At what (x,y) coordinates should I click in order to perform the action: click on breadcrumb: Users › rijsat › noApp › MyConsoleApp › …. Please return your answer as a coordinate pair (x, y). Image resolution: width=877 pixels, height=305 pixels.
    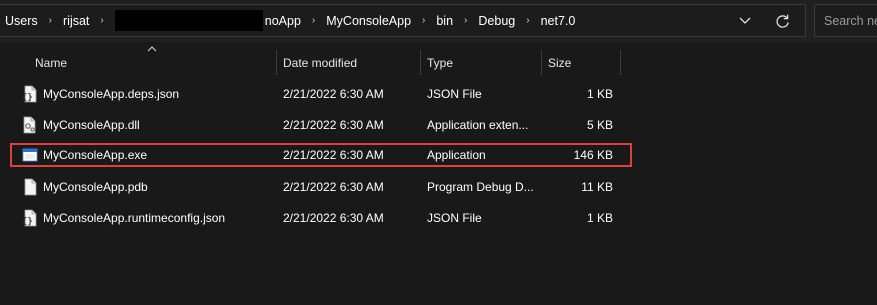
    Looking at the image, I should click on (290, 20).